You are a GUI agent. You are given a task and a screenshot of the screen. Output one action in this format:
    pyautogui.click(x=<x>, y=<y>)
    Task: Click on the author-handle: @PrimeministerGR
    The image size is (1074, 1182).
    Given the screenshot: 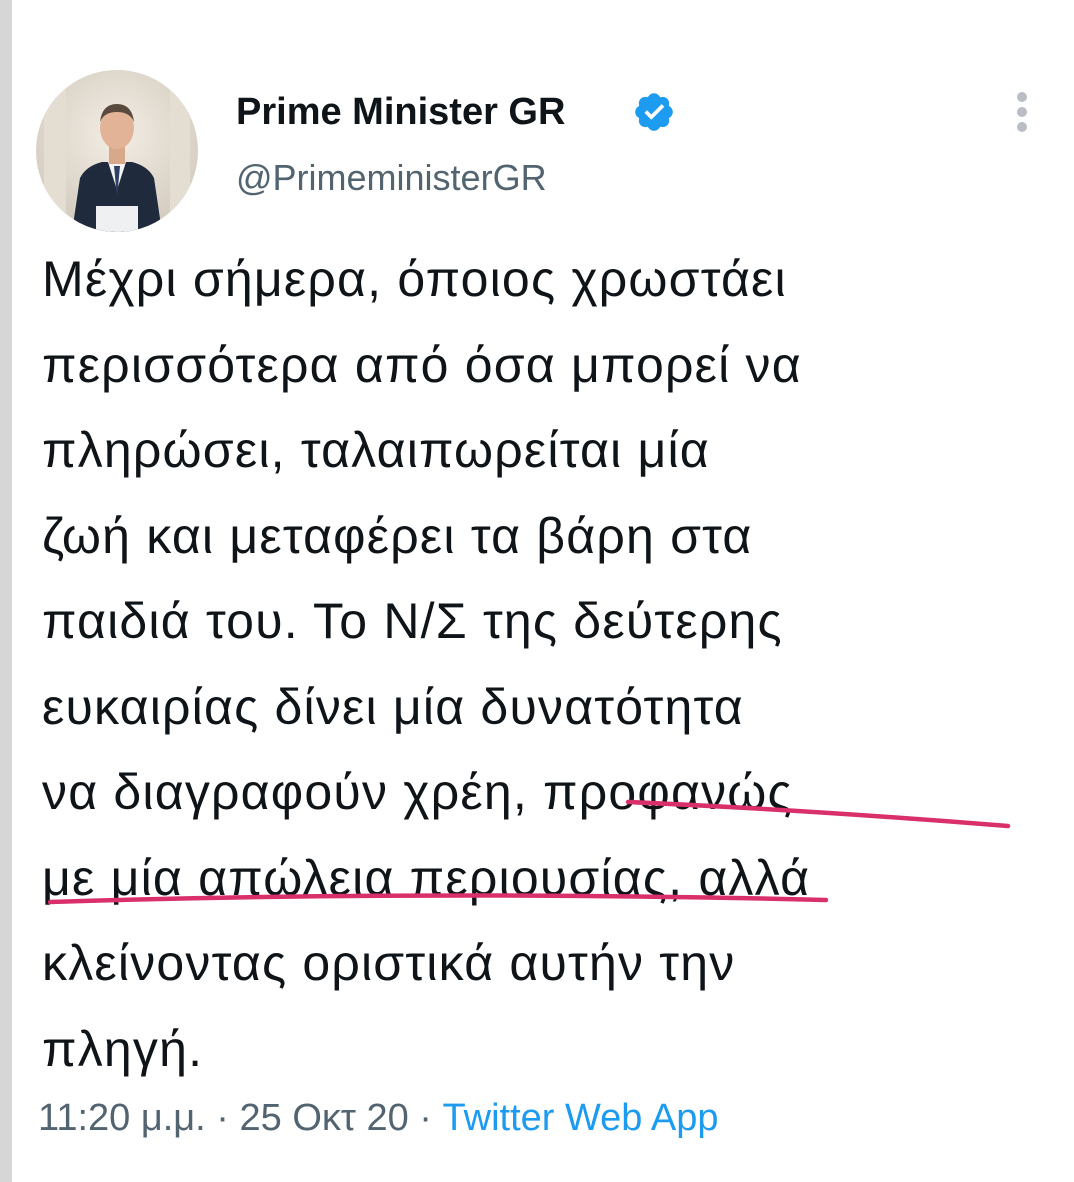 What is the action you would take?
    pyautogui.click(x=391, y=178)
    